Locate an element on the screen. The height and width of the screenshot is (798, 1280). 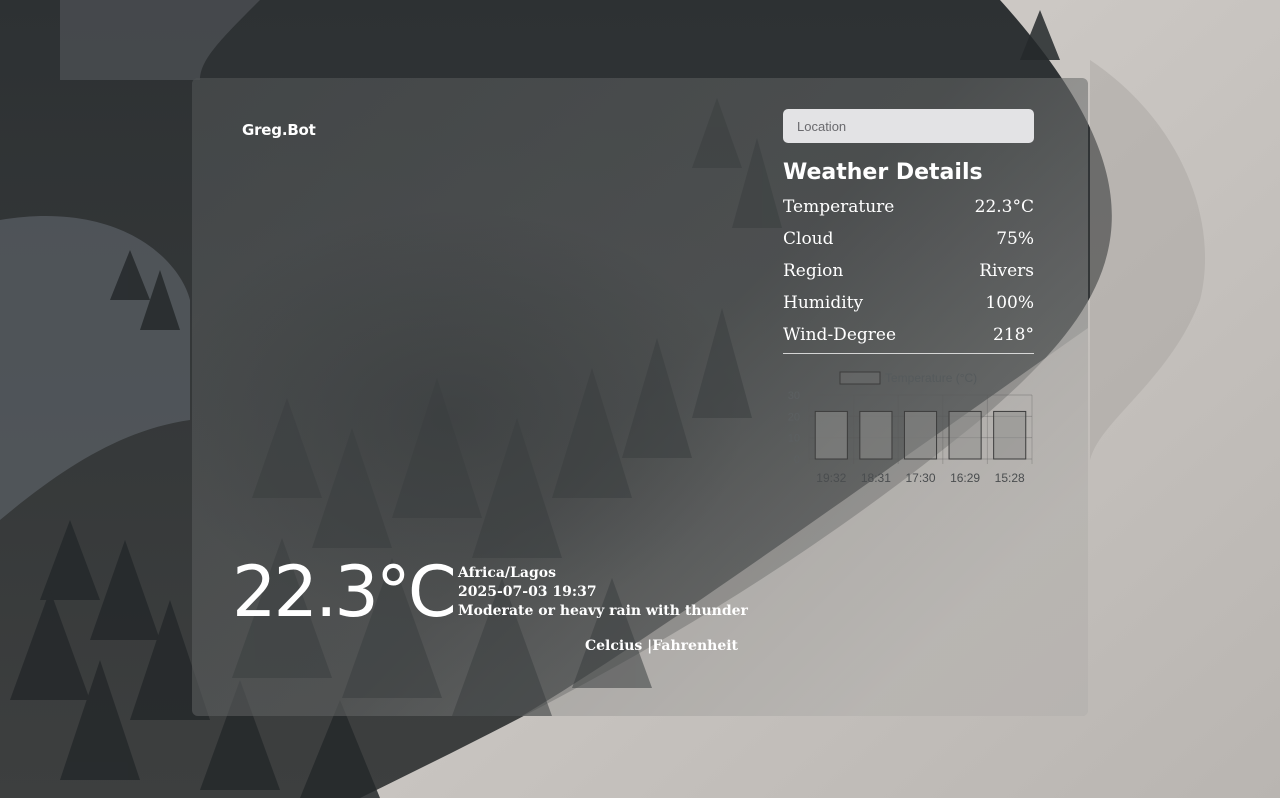
detail-label: Wind-Degree is located at coordinates (840, 335).